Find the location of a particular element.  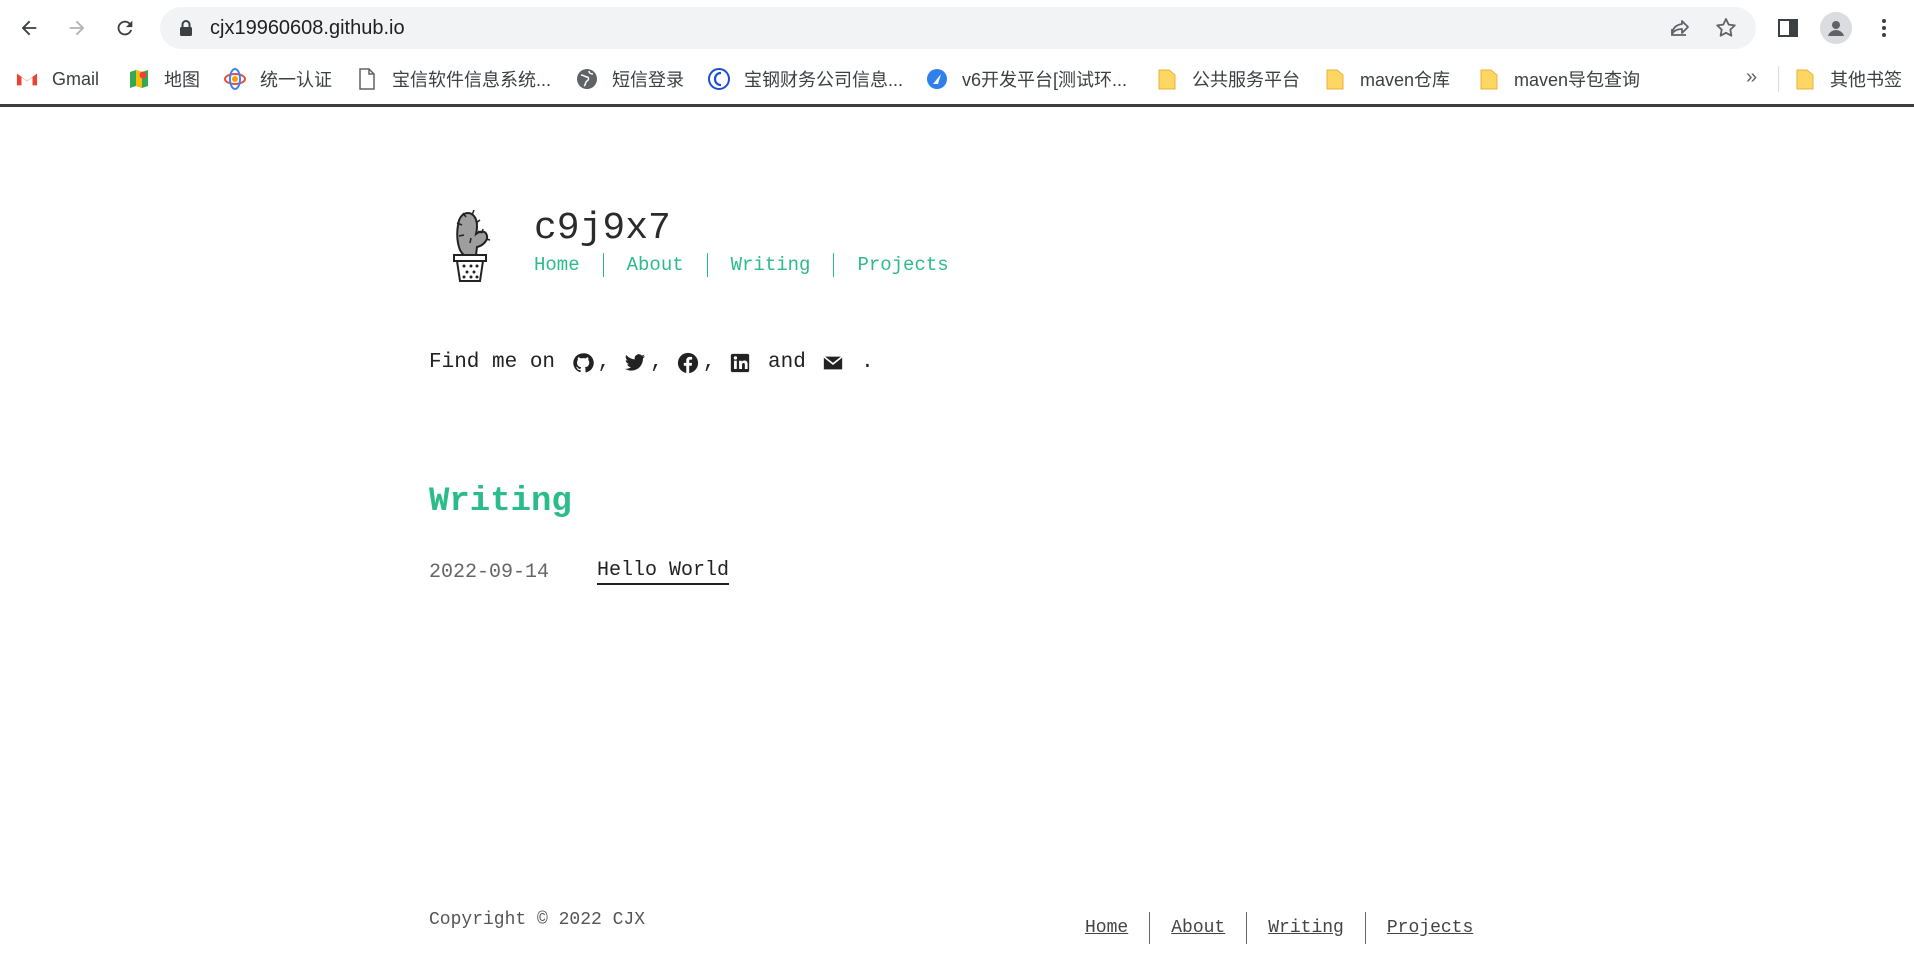

kebab-menu-icon is located at coordinates (1884, 28).